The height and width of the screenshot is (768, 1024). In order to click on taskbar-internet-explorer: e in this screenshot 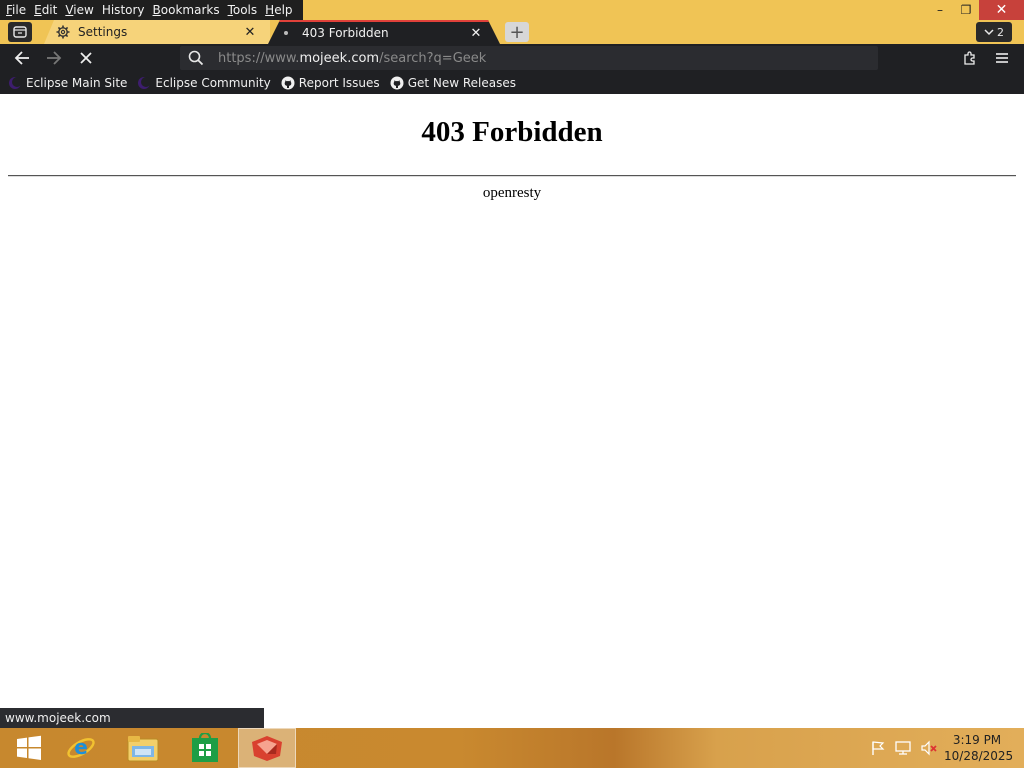, I will do `click(81, 748)`.